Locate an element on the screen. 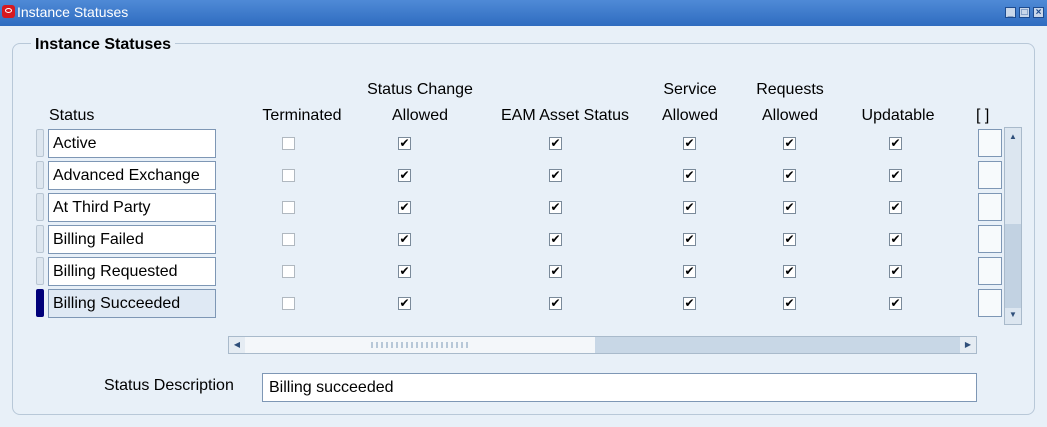  header-status-change-line1: Status Change is located at coordinates (420, 89).